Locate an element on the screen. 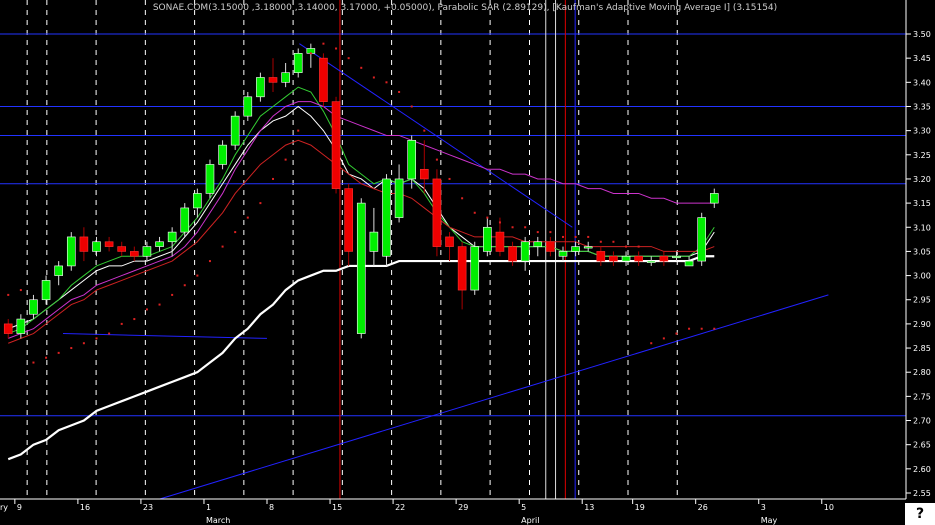  y-tick-label: 2.95 is located at coordinates (922, 300).